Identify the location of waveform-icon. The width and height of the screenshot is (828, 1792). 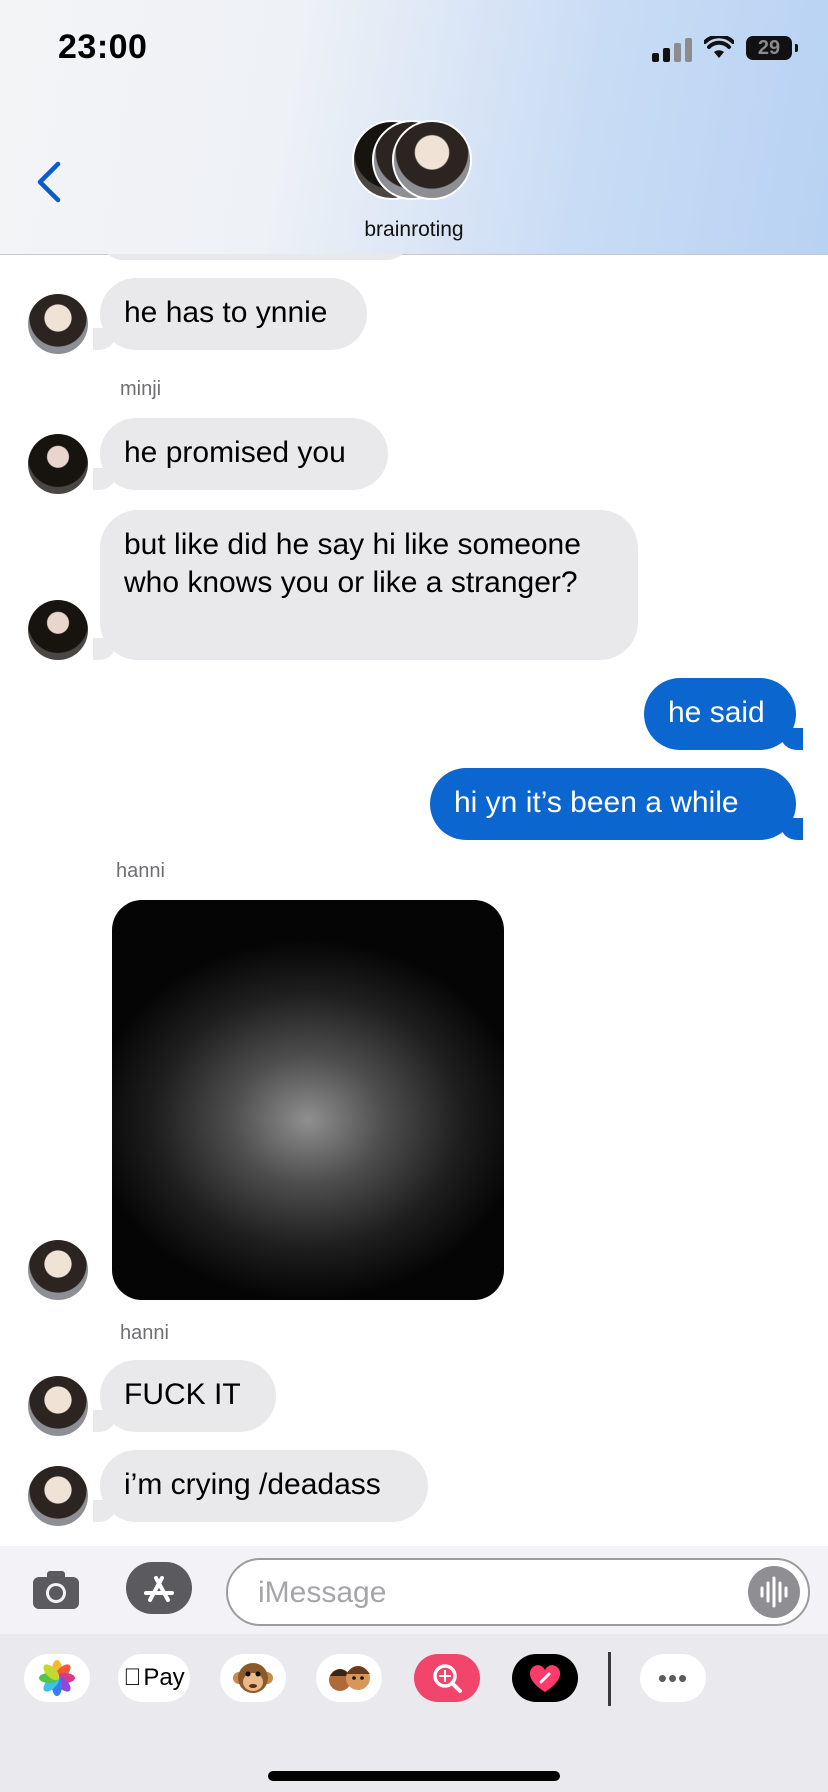
(774, 1592).